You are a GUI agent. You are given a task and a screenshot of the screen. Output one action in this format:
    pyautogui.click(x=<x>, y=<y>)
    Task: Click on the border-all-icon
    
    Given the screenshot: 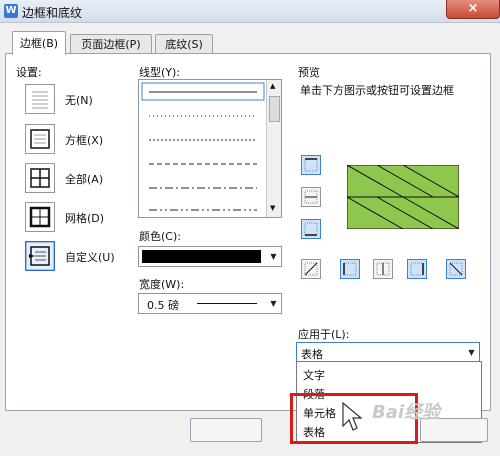 What is the action you would take?
    pyautogui.click(x=40, y=178)
    